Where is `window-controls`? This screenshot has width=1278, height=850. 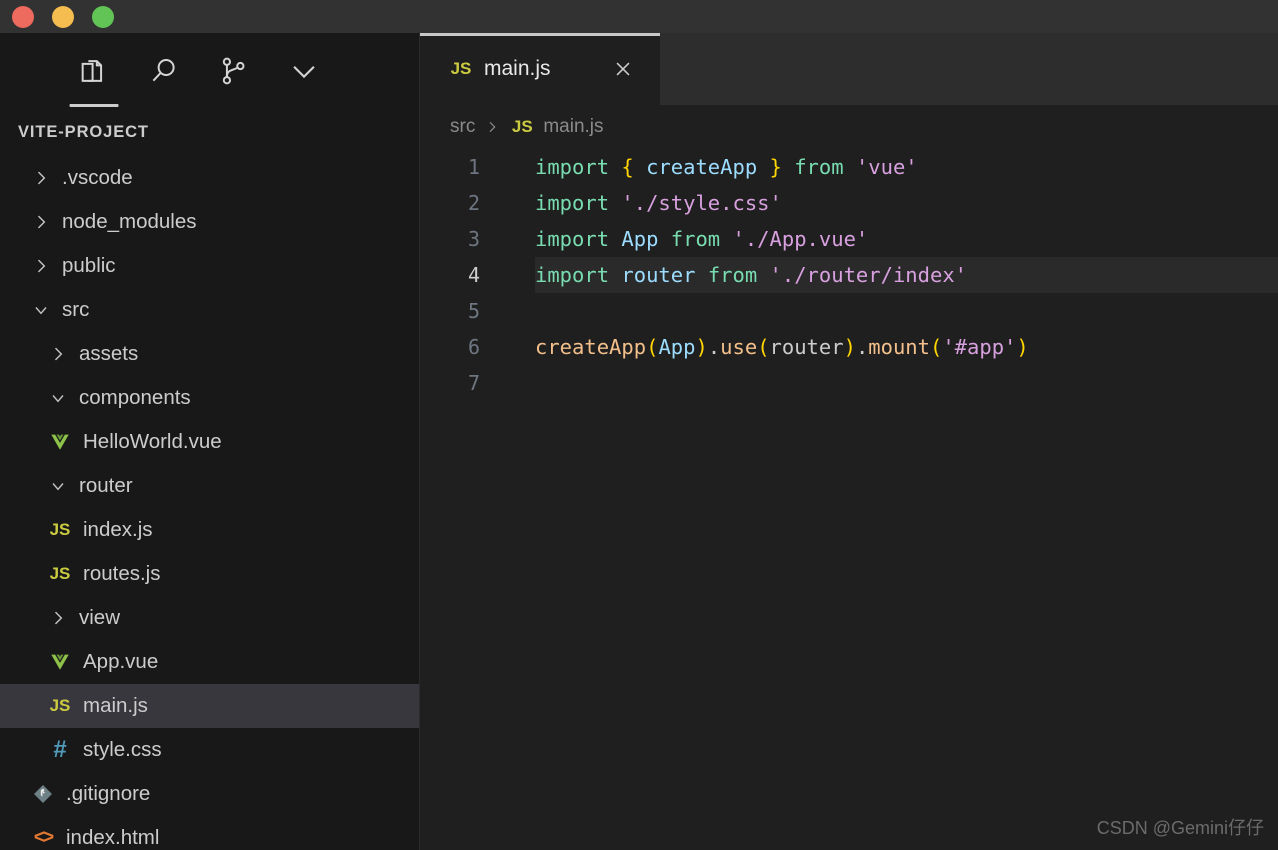 window-controls is located at coordinates (63, 16).